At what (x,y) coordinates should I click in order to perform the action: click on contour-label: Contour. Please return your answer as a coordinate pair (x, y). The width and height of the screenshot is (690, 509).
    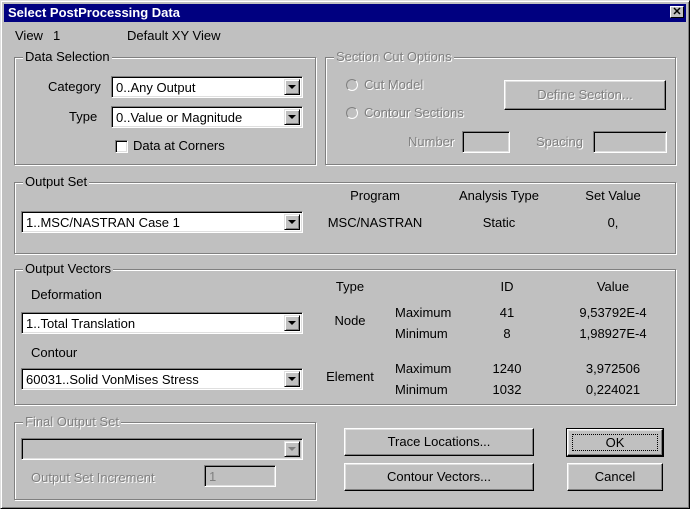
    Looking at the image, I should click on (54, 352).